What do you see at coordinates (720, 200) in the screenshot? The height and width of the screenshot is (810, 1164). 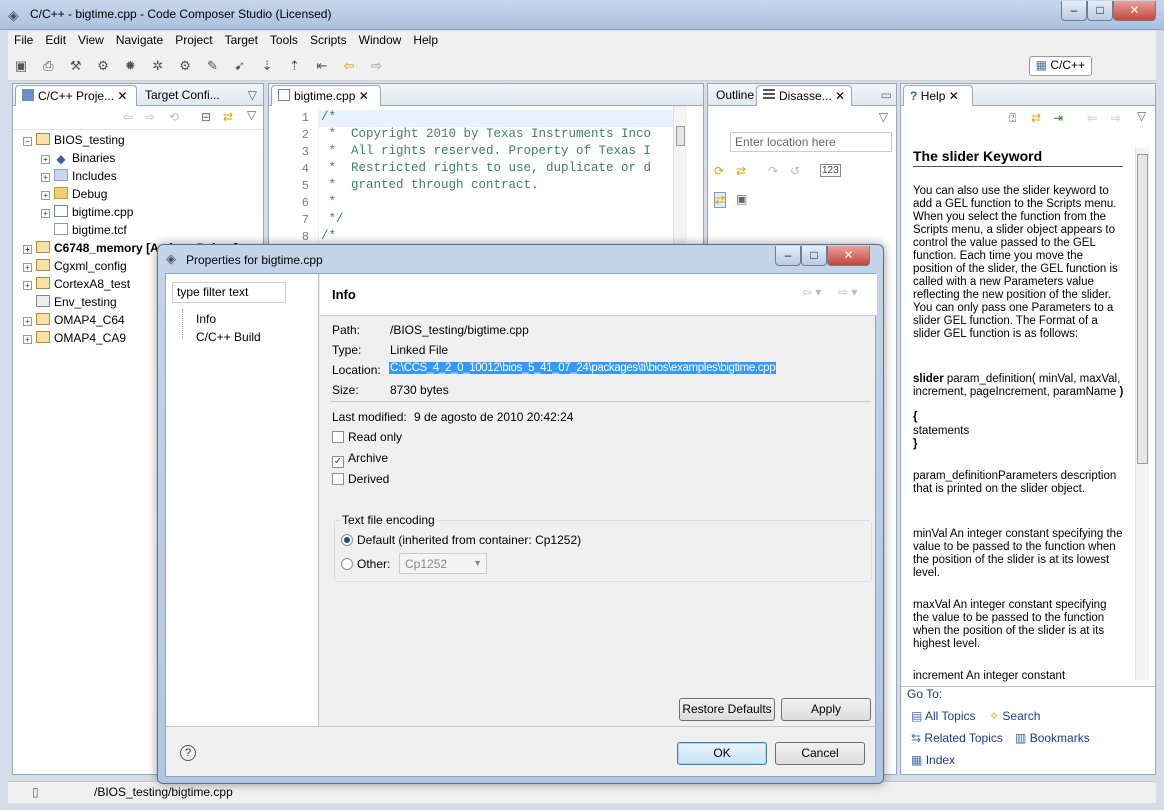 I see `link-icon: ⇄` at bounding box center [720, 200].